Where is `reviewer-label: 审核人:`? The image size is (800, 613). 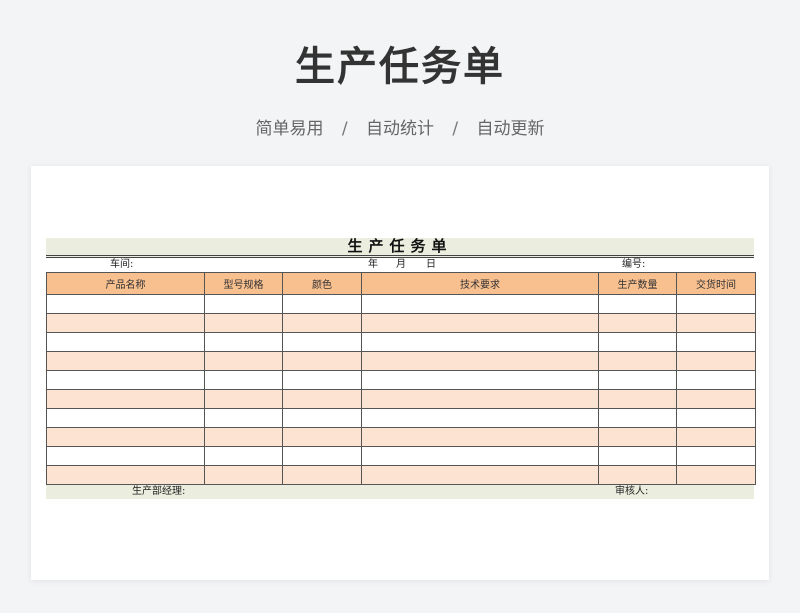
reviewer-label: 审核人: is located at coordinates (632, 491).